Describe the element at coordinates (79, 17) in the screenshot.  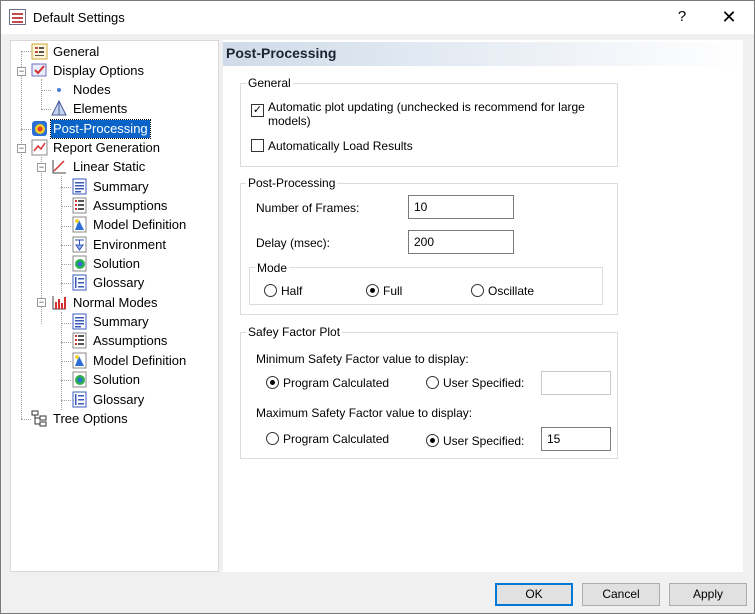
I see `window-title: Default Settings` at that location.